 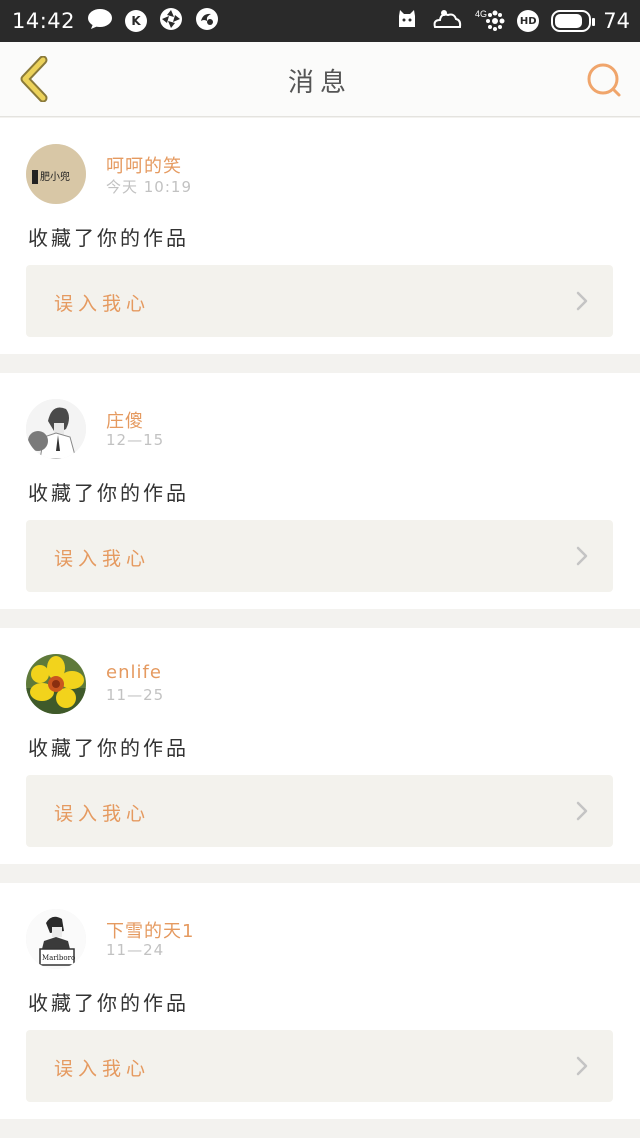 I want to click on avatar-logo-text: 肥小兜, so click(x=55, y=176).